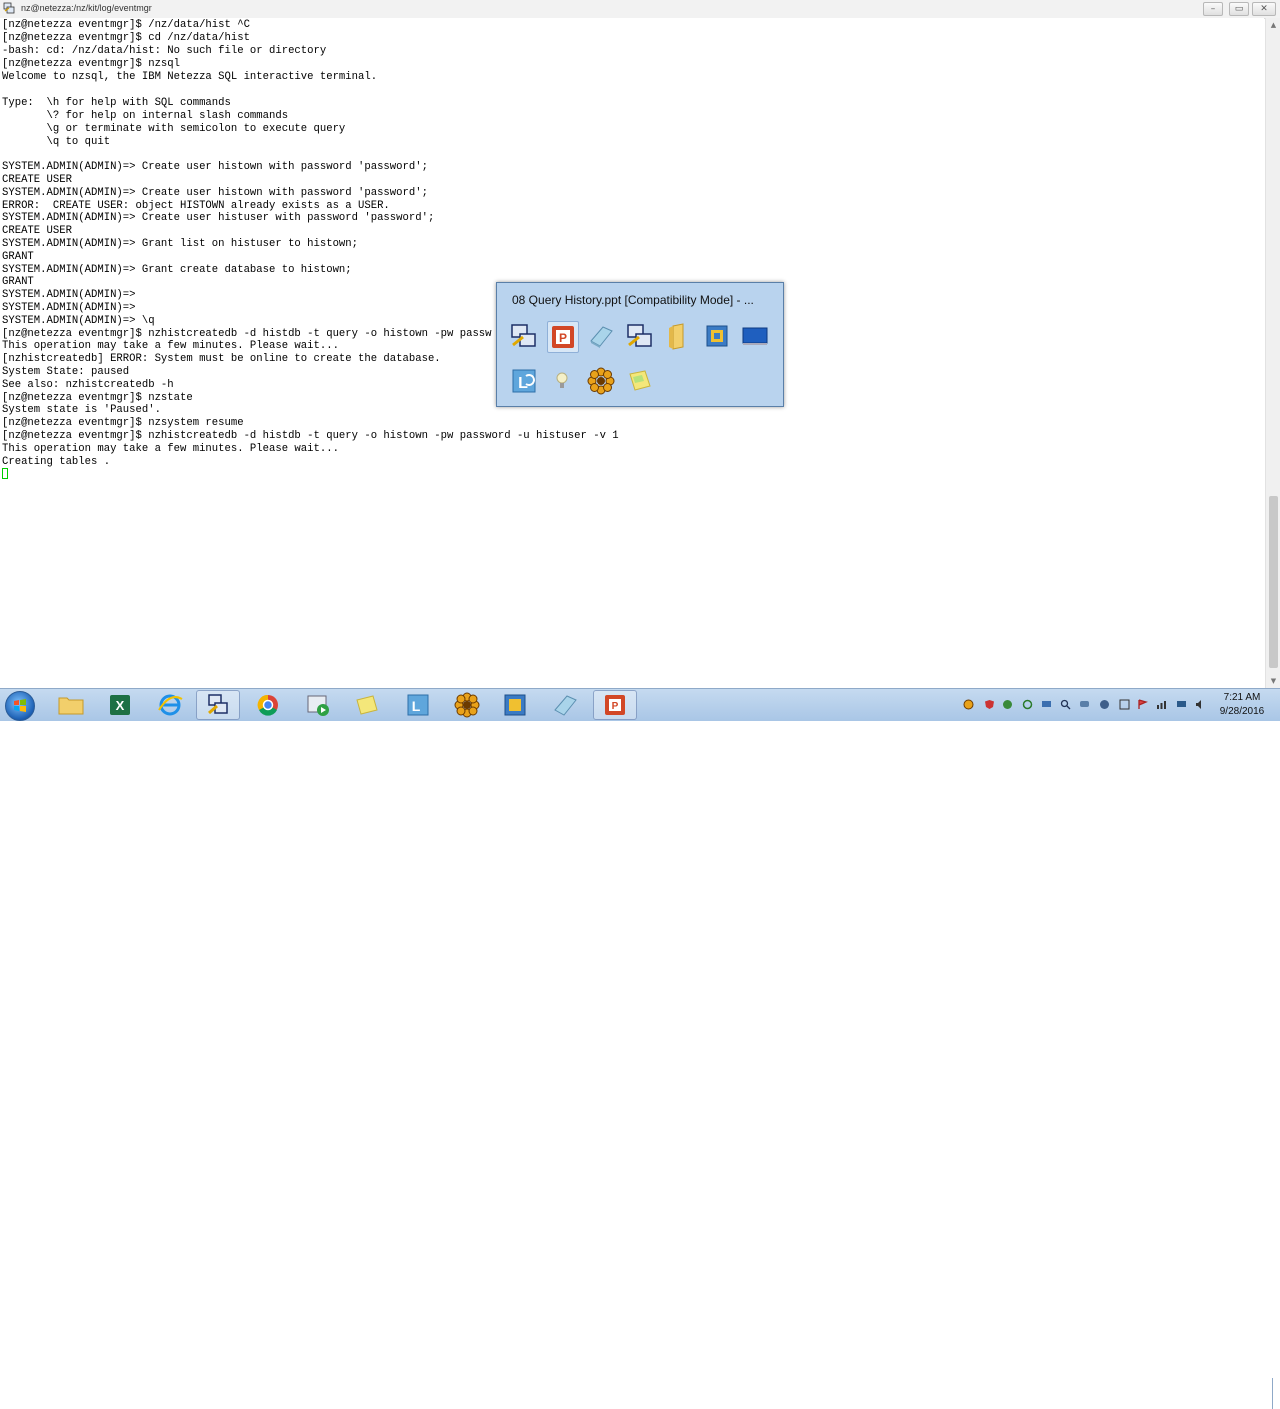  What do you see at coordinates (126, 38) in the screenshot?
I see `terminal-line: [nz@netezza eventmgr]$ cd /nz/data/hist` at bounding box center [126, 38].